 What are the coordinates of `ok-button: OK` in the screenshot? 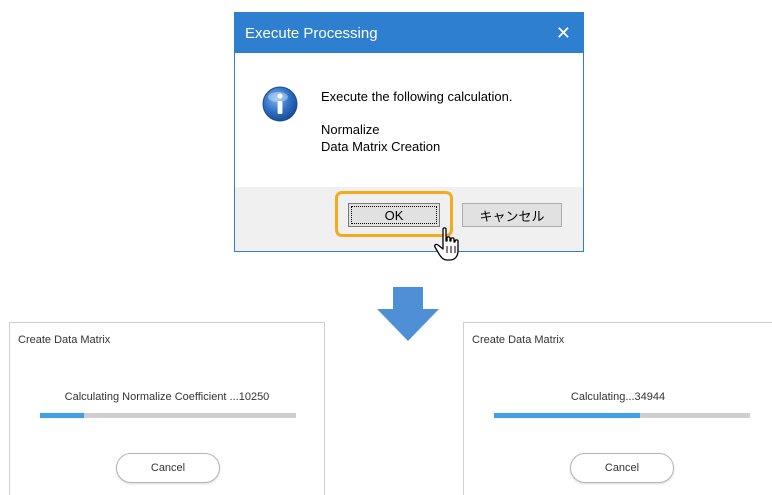 It's located at (394, 215).